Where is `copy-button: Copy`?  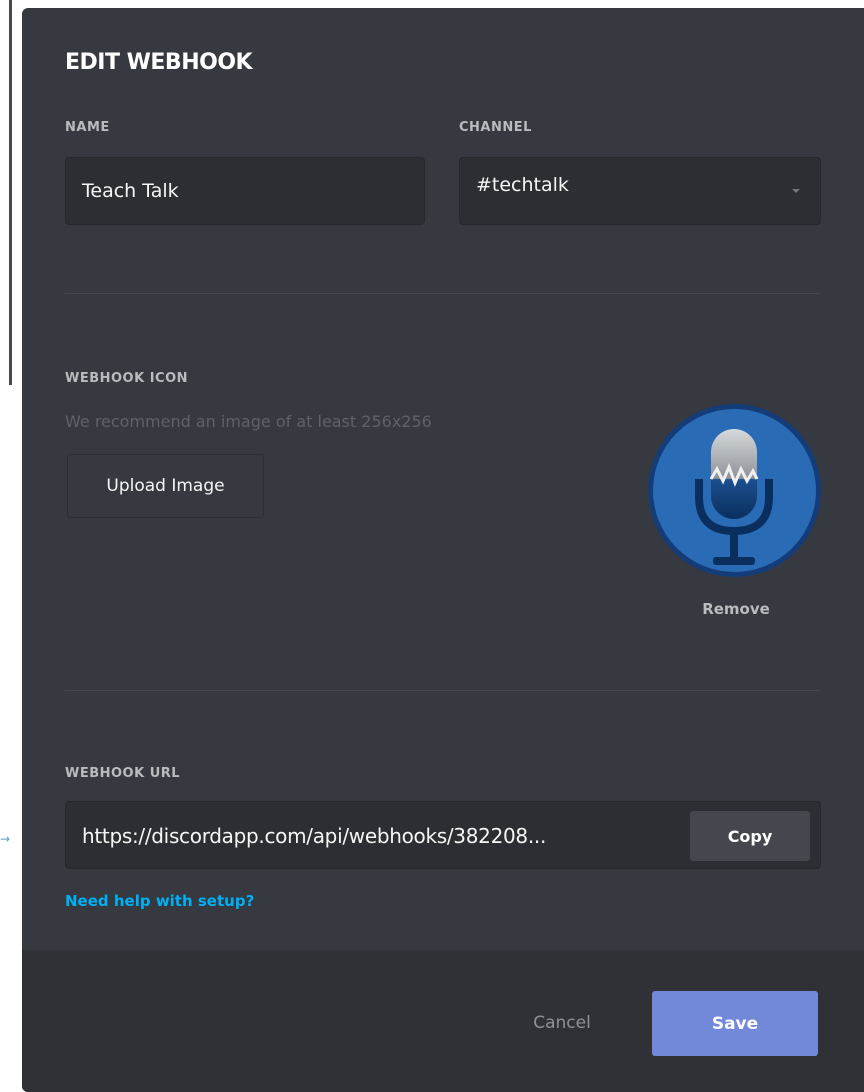
copy-button: Copy is located at coordinates (750, 836).